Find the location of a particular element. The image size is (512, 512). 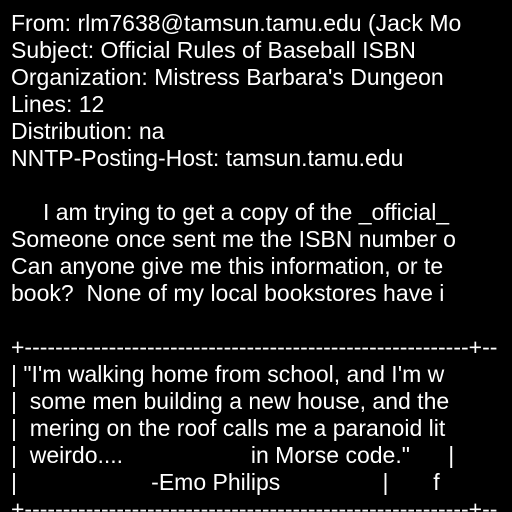

header-organization: Organization: Mistress Barbara's Dungeon is located at coordinates (227, 77).